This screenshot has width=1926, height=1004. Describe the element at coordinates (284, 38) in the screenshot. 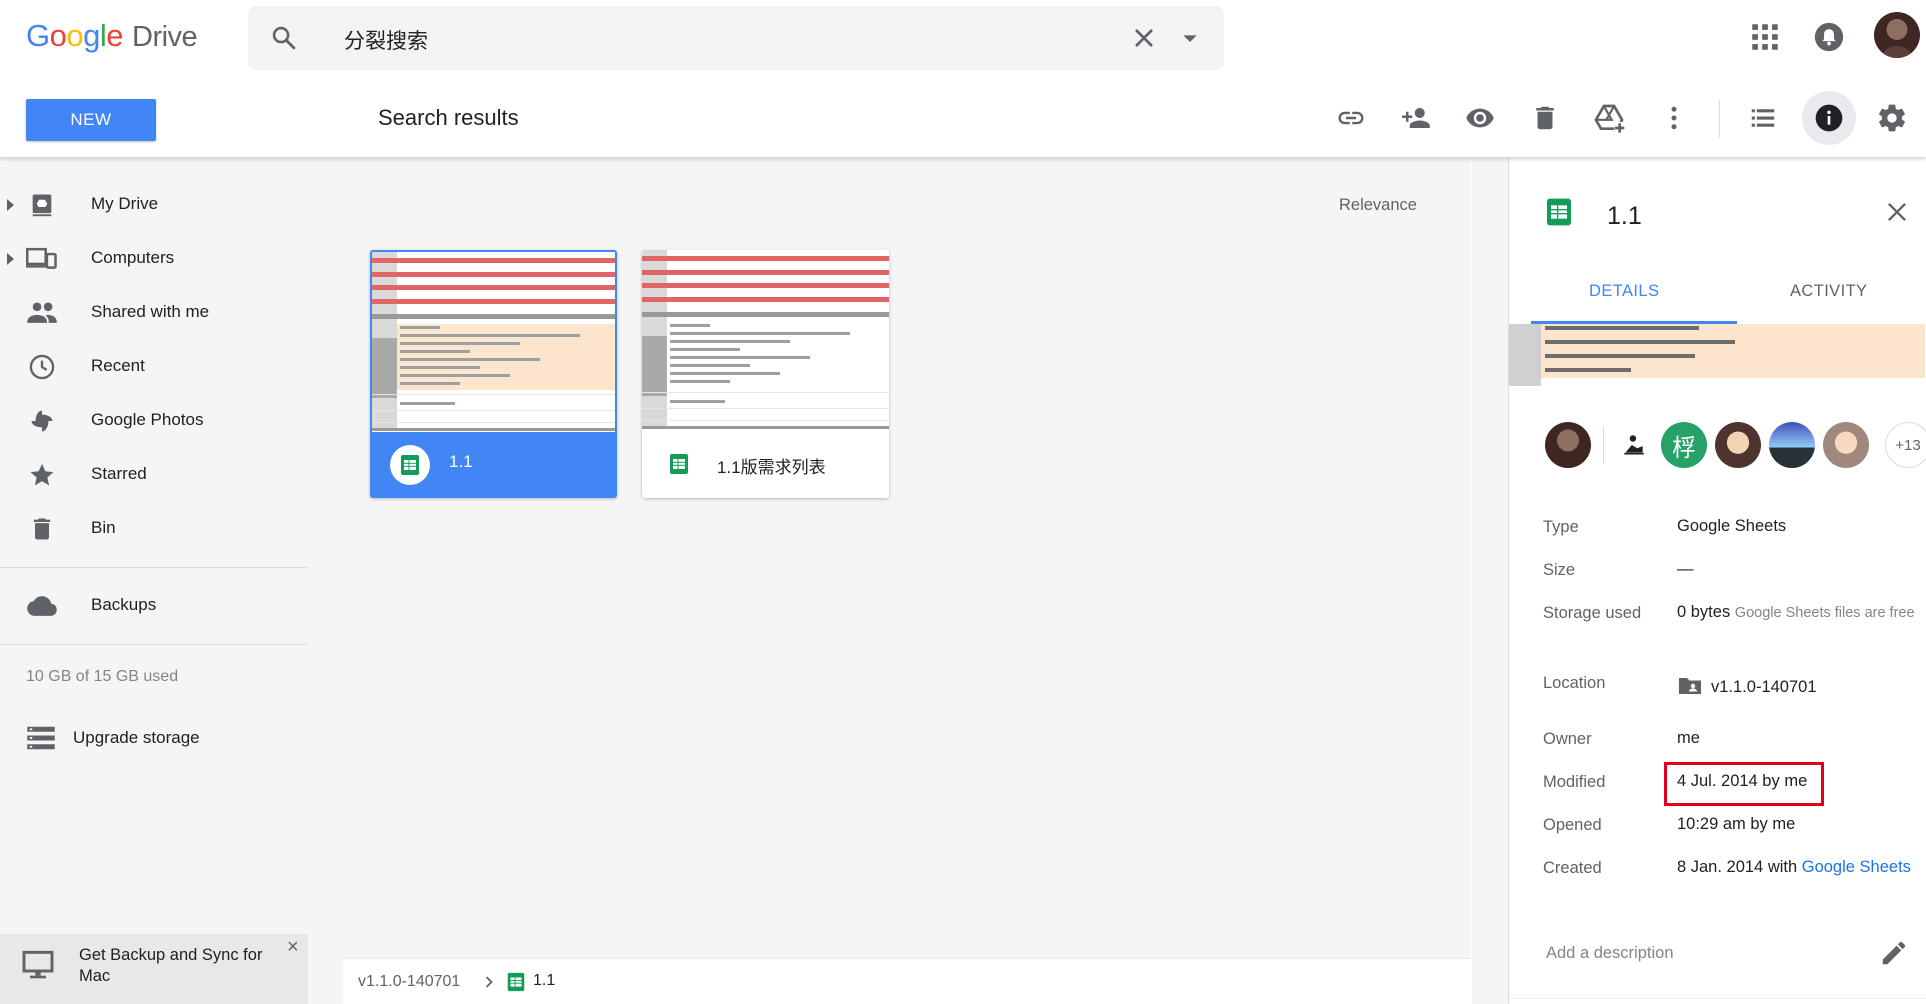

I see `search-icon` at that location.